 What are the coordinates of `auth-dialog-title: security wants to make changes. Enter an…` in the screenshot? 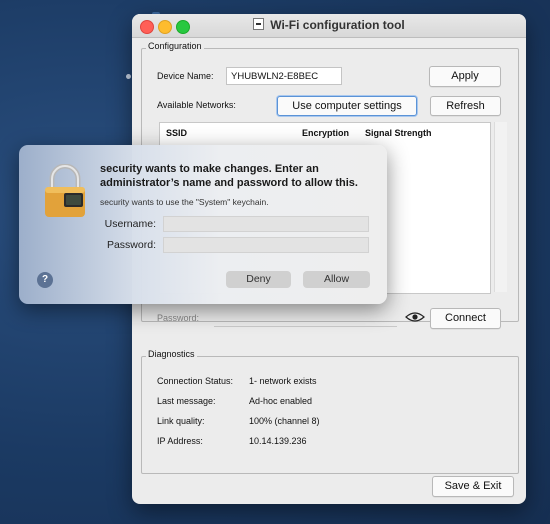 It's located at (229, 176).